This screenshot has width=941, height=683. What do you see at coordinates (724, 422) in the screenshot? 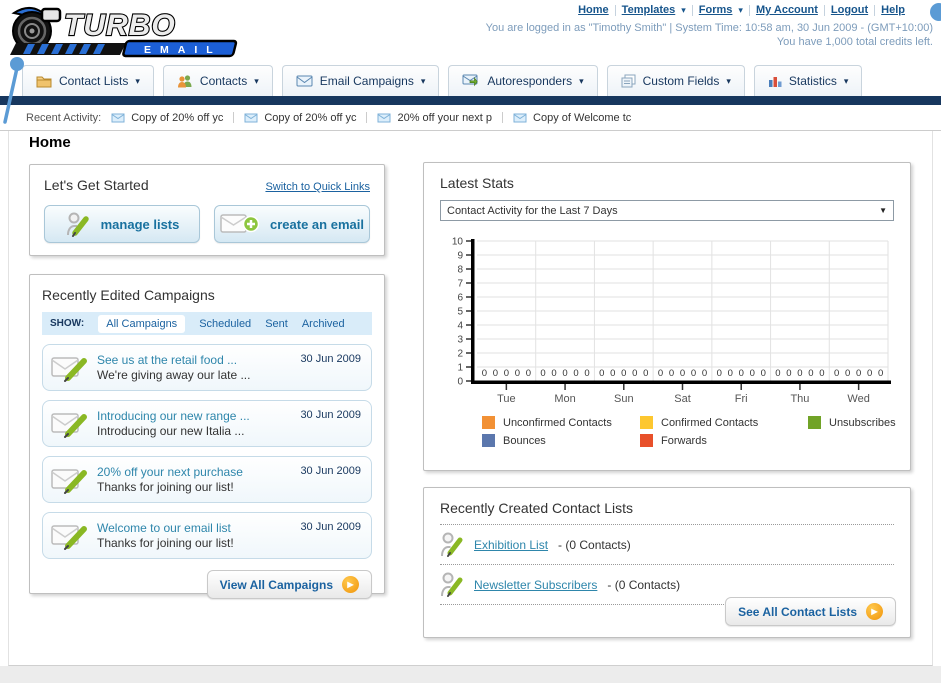
I see `legend-item: Confirmed Contacts` at bounding box center [724, 422].